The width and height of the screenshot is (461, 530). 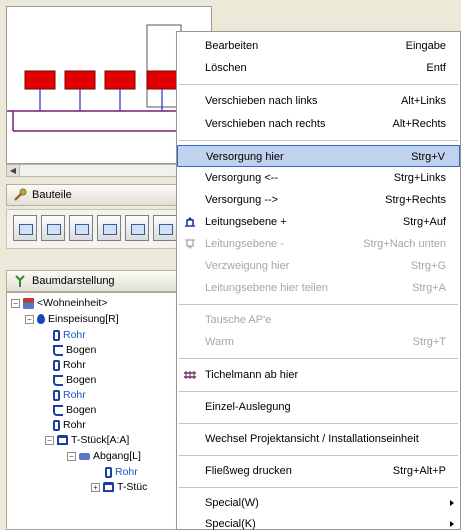 I want to click on drop-icon, so click(x=41, y=319).